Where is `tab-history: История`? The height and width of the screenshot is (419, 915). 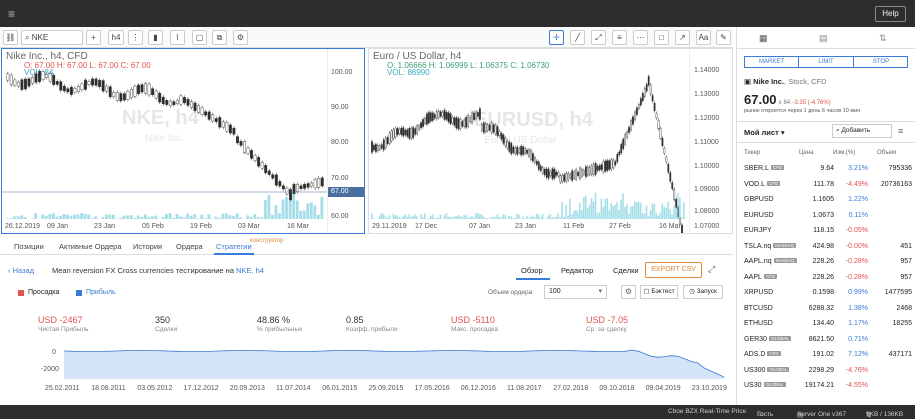 tab-history: История is located at coordinates (147, 246).